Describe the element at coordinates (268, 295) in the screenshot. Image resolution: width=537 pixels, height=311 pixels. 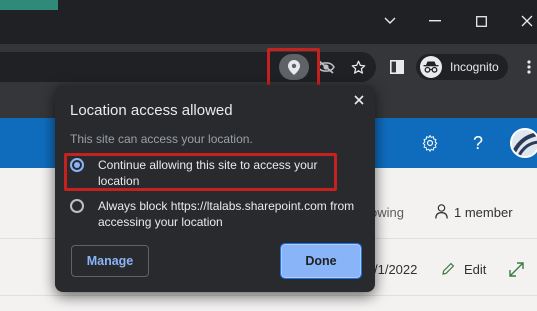
I see `divider` at that location.